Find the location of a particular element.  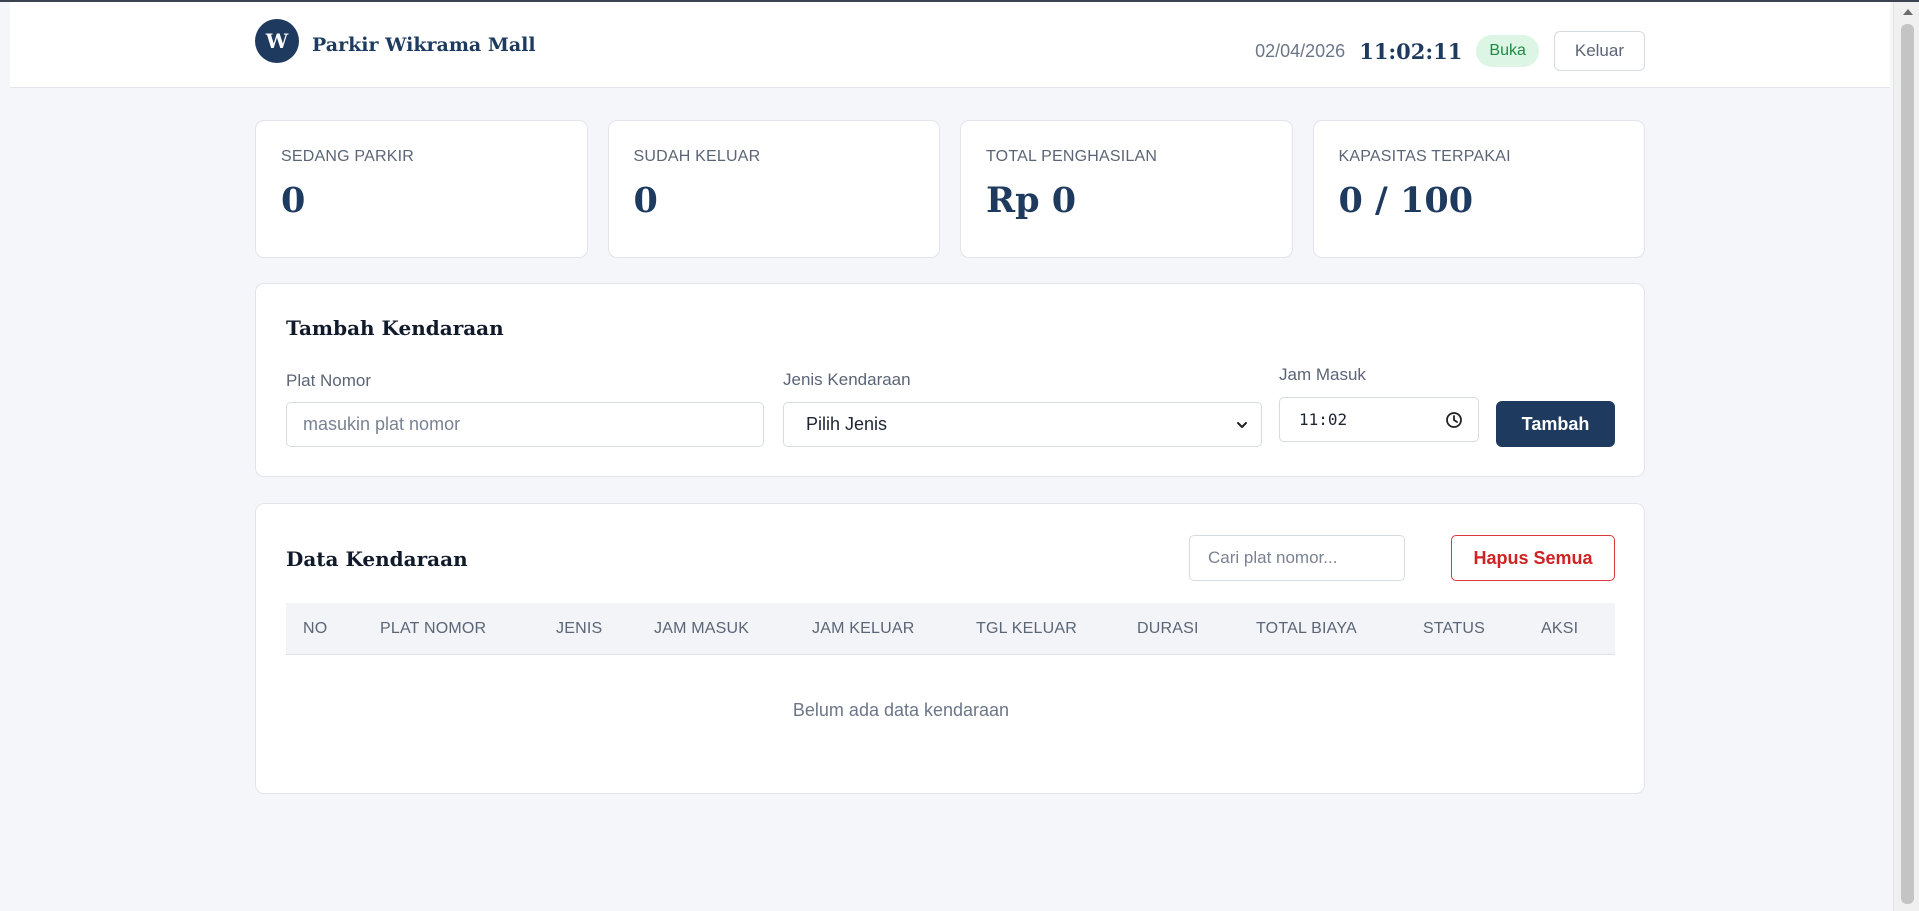

entry-time-label: Jam Masuk is located at coordinates (1322, 374).